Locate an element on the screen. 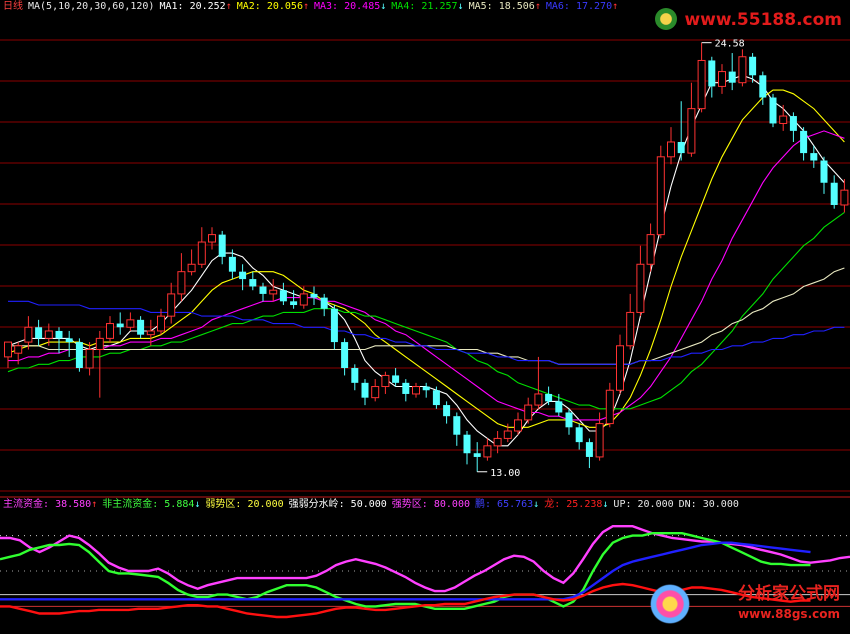  peng-label: 鹏: is located at coordinates (483, 504).